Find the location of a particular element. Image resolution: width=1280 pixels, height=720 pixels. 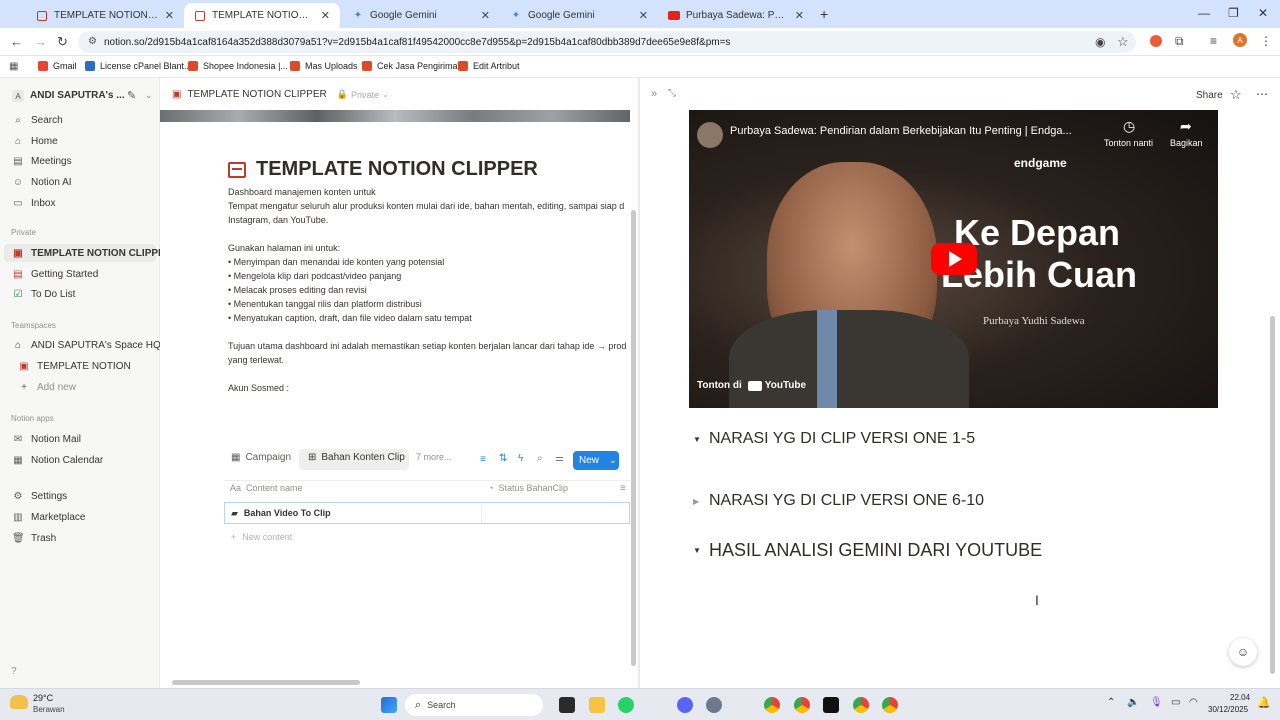

weather-desc: Berawan is located at coordinates (49, 709).